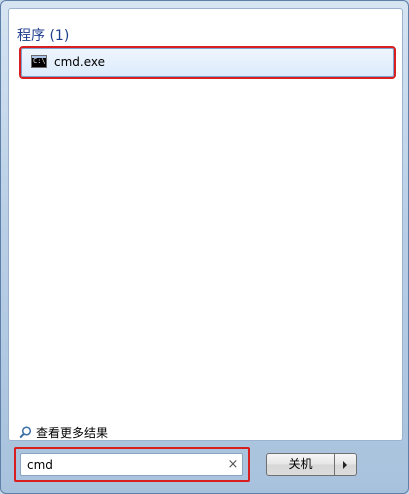 The image size is (409, 494). I want to click on section-header-programs: 程序 (1), so click(43, 36).